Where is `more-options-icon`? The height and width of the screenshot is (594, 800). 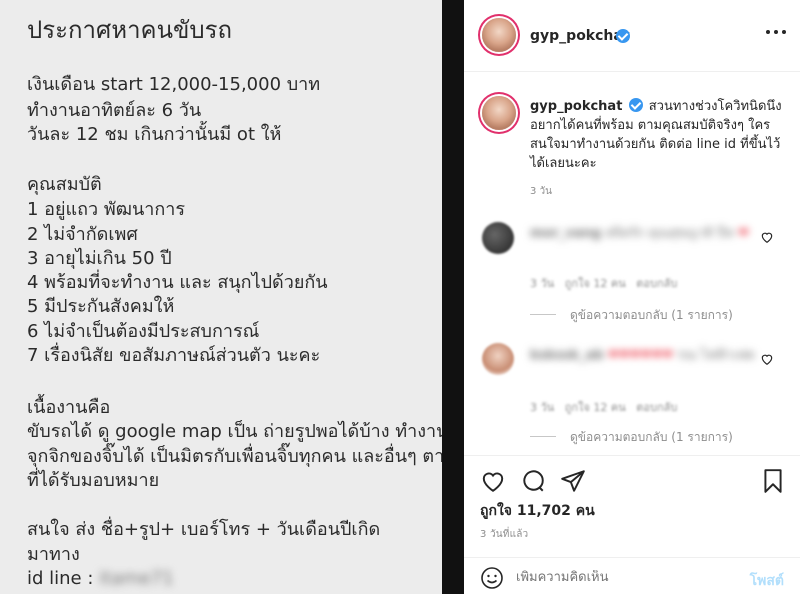 more-options-icon is located at coordinates (776, 32).